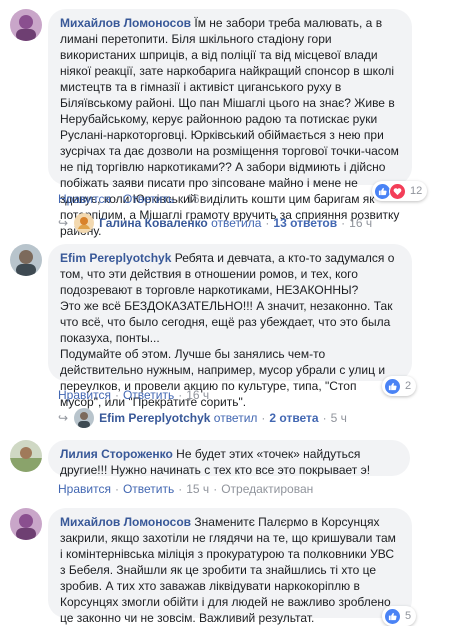 The width and height of the screenshot is (458, 626). What do you see at coordinates (305, 223) in the screenshot?
I see `reply-count: 13 ответов` at bounding box center [305, 223].